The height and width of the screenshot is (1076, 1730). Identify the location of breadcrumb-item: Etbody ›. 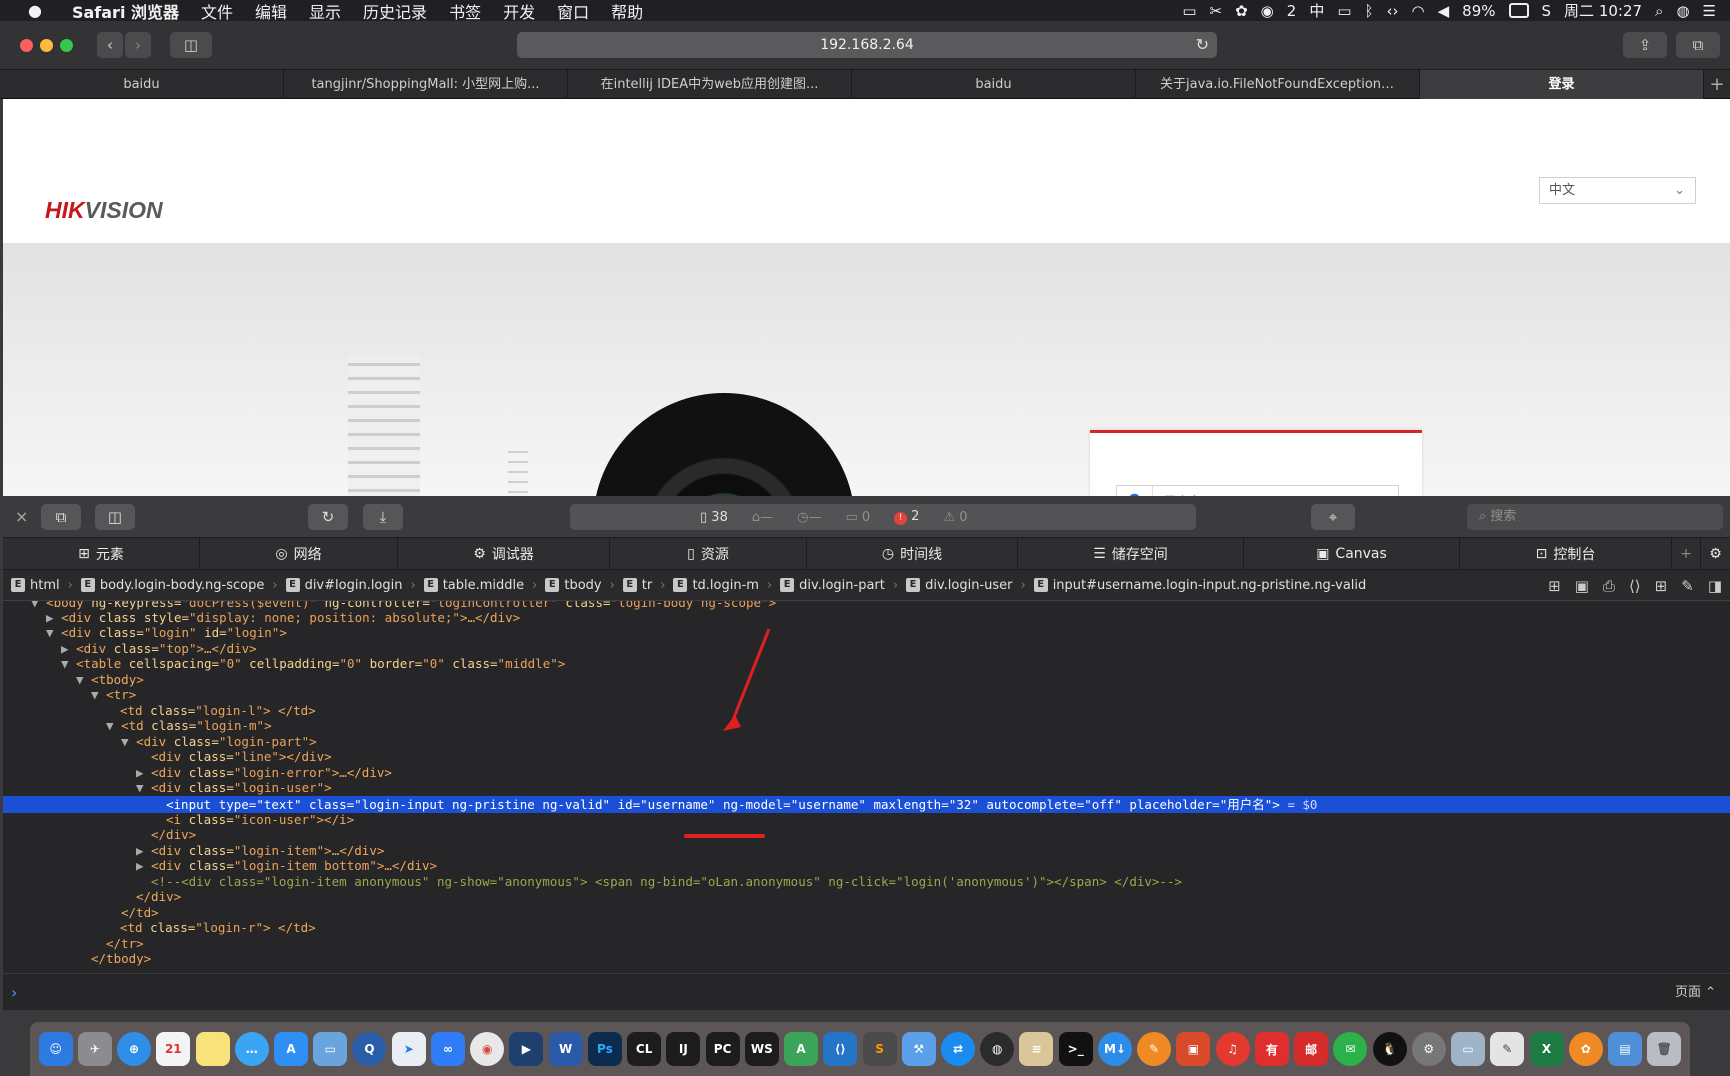
(576, 585).